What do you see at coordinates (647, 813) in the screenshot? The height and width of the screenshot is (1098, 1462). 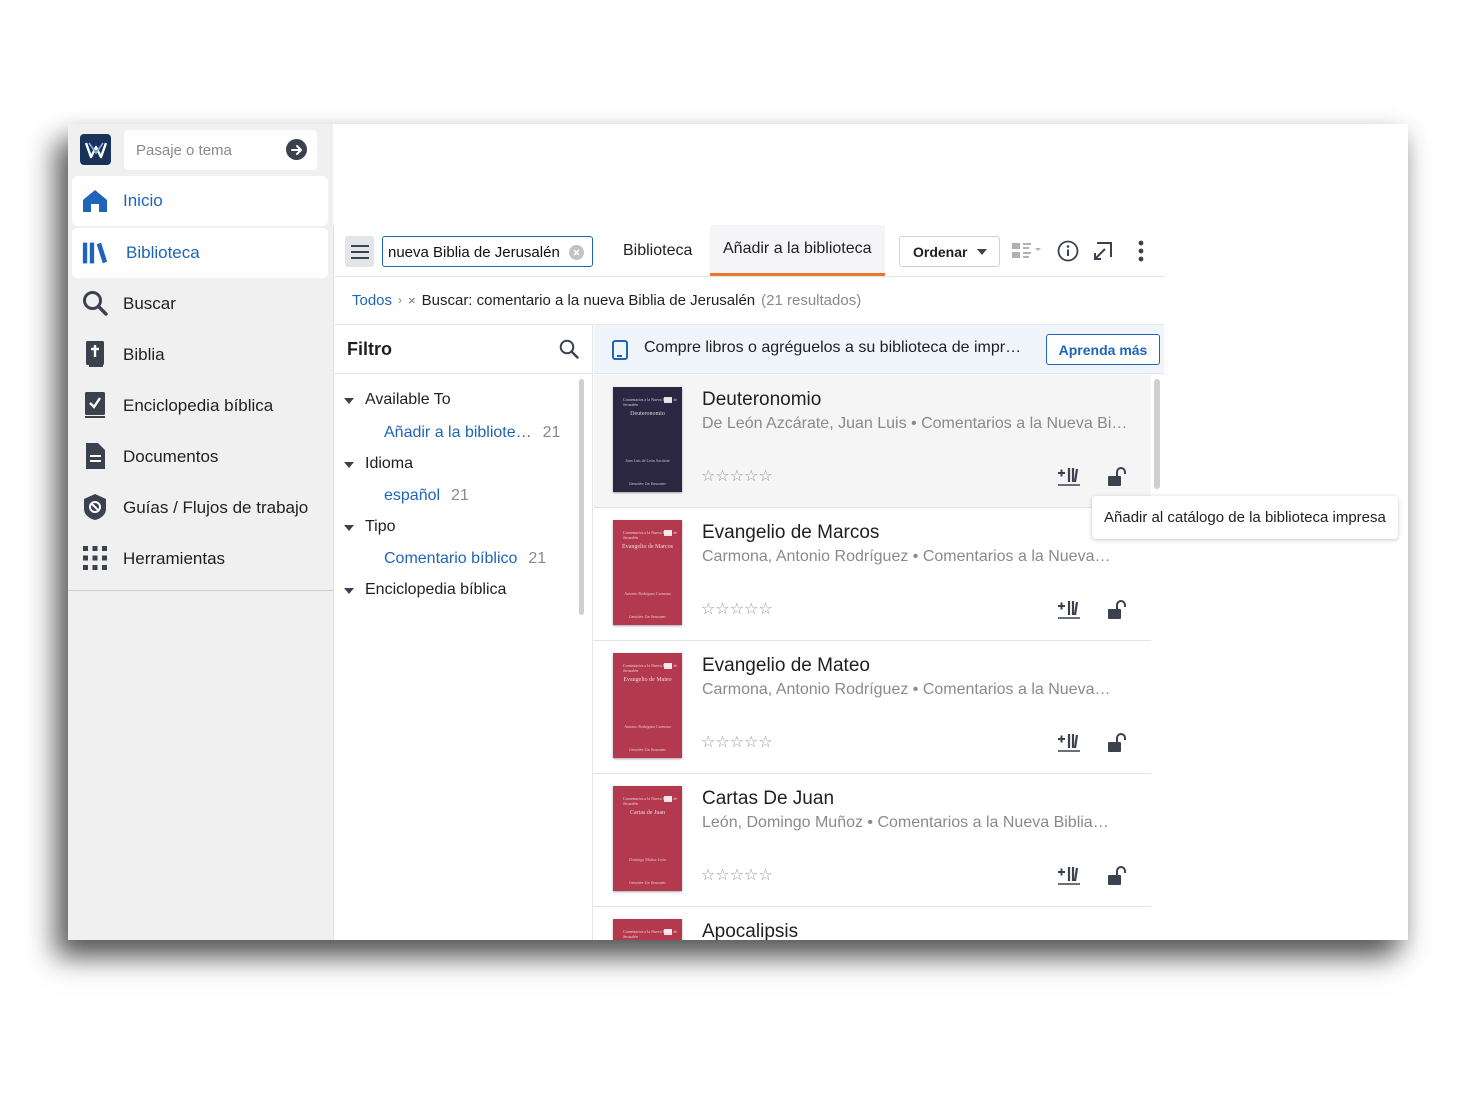 I see `cover-title: Cartas de Juan` at bounding box center [647, 813].